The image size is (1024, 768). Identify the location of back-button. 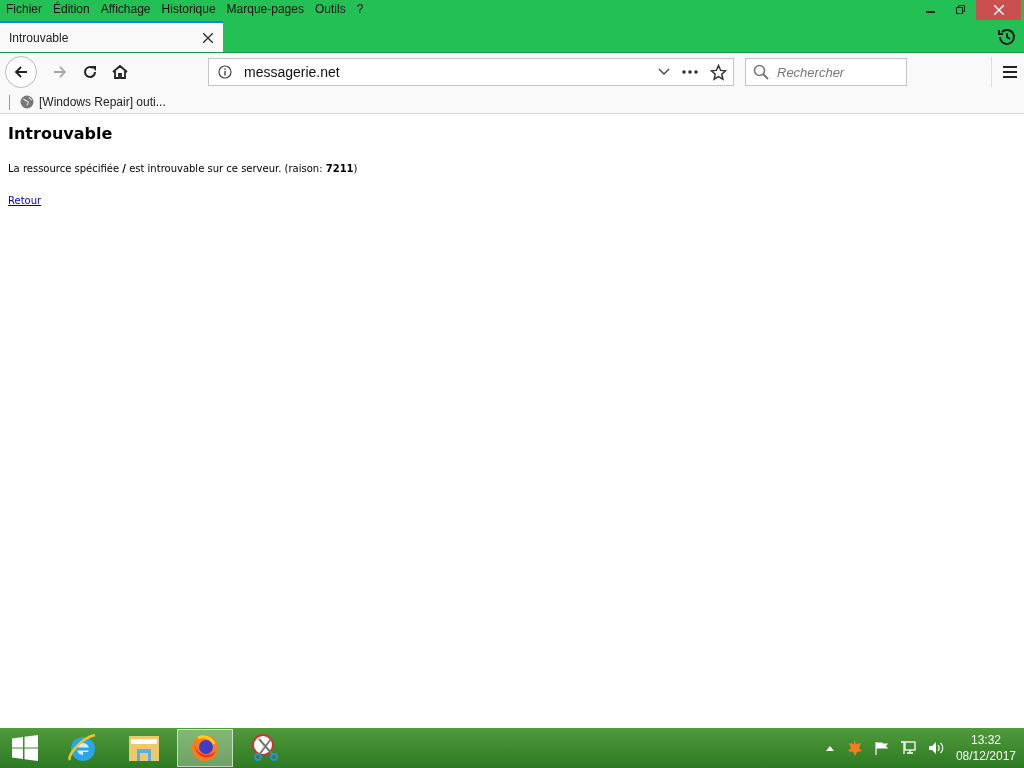
(21, 72).